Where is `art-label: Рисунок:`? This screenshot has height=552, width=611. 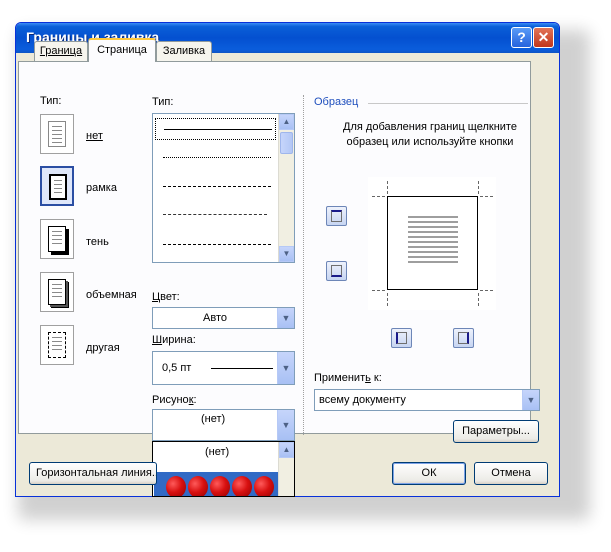 art-label: Рисунок: is located at coordinates (174, 400).